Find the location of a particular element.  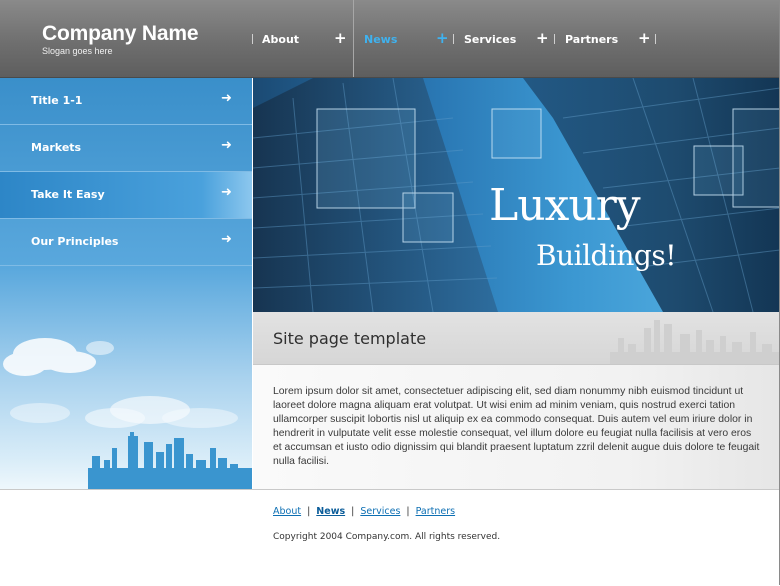

nav-item-partners: Partners + is located at coordinates (605, 38).